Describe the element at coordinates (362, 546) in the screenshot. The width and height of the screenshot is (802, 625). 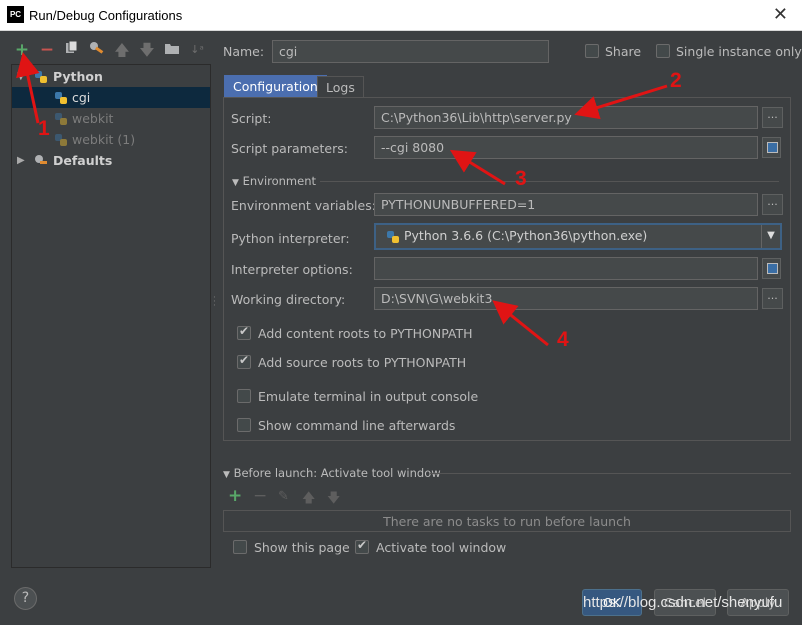
I see `activate-tool-window-checkbox` at that location.